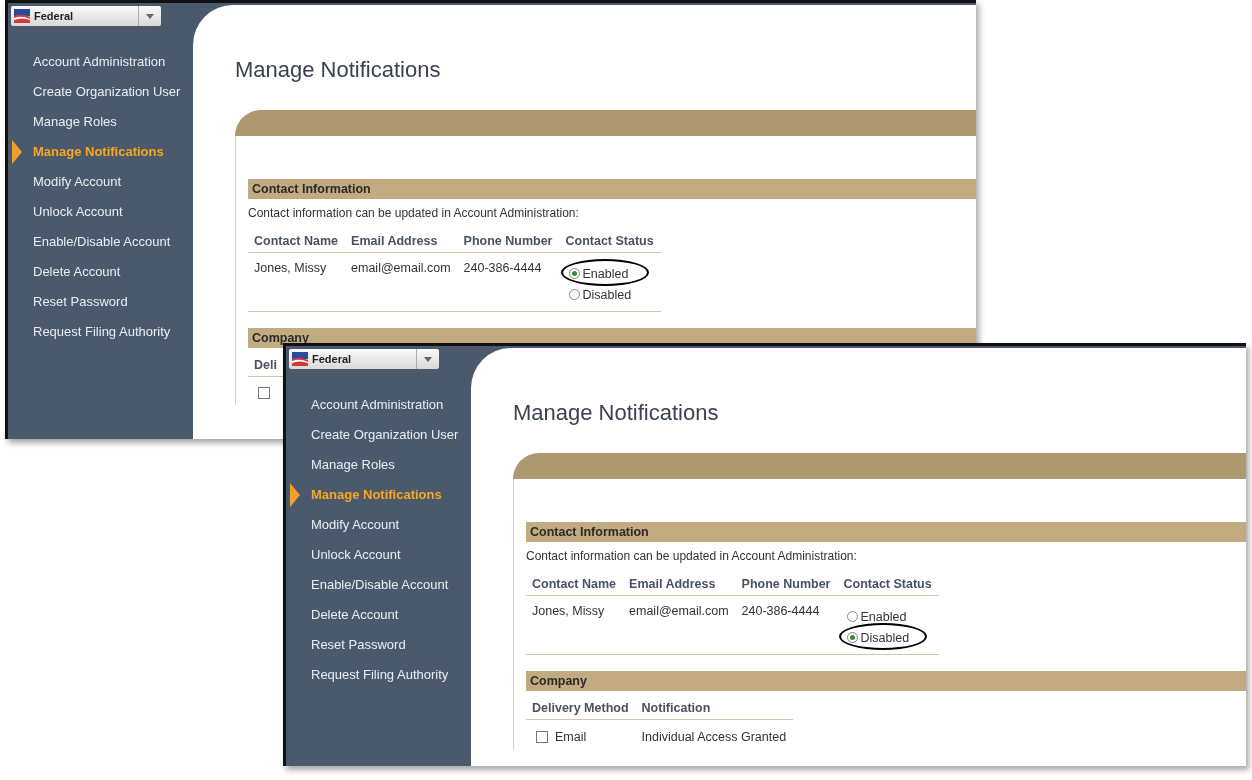 This screenshot has height=780, width=1252. Describe the element at coordinates (714, 710) in the screenshot. I see `column-header: Notification` at that location.